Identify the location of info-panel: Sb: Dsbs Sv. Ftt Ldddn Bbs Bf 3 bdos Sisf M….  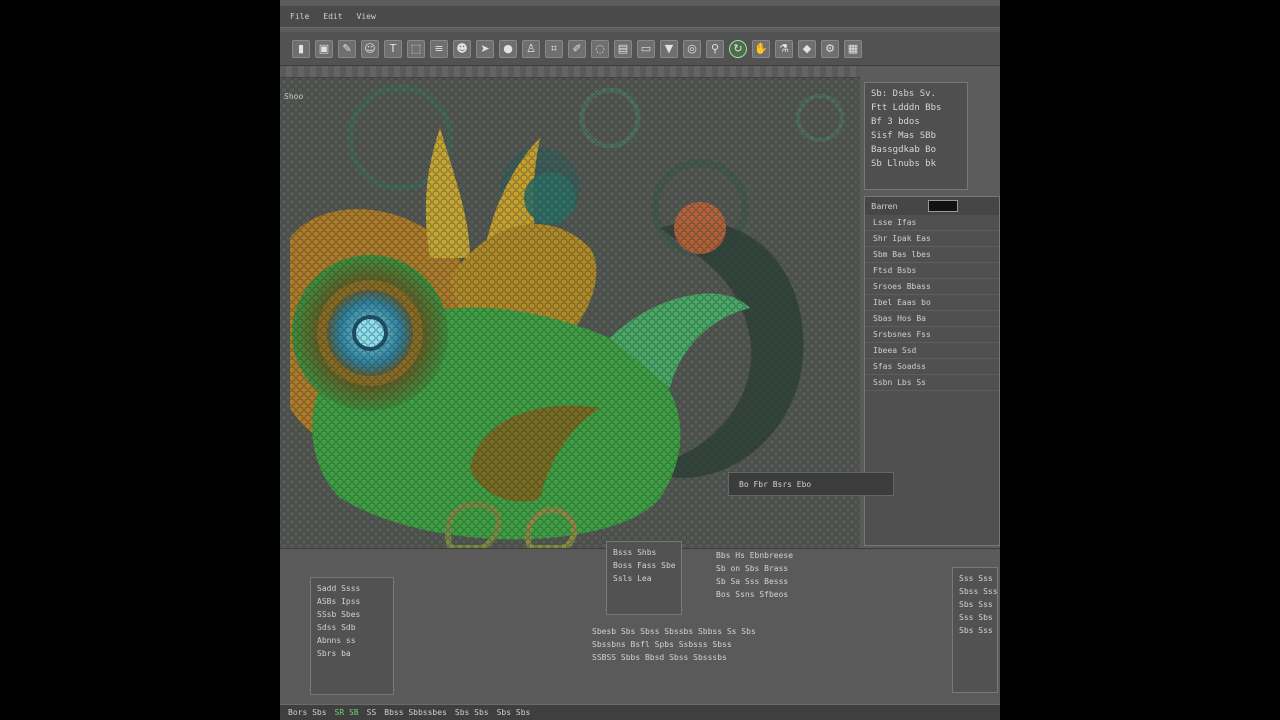
(916, 136).